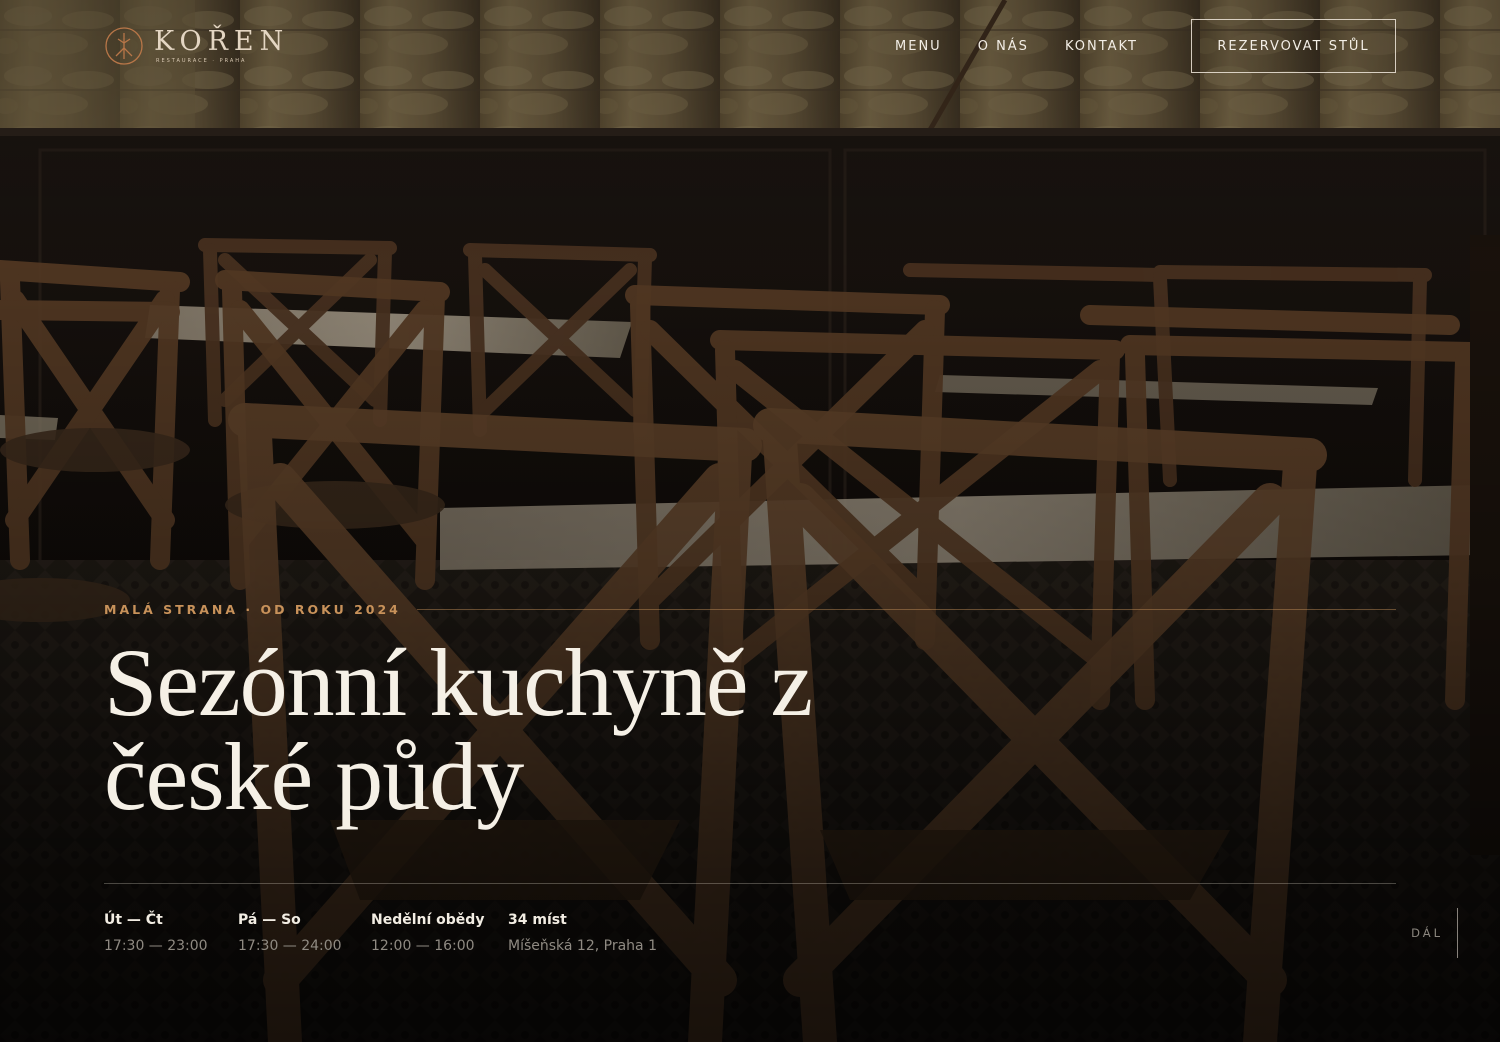  I want to click on nav-links: MENU O NÁS KONTAKT, so click(1016, 46).